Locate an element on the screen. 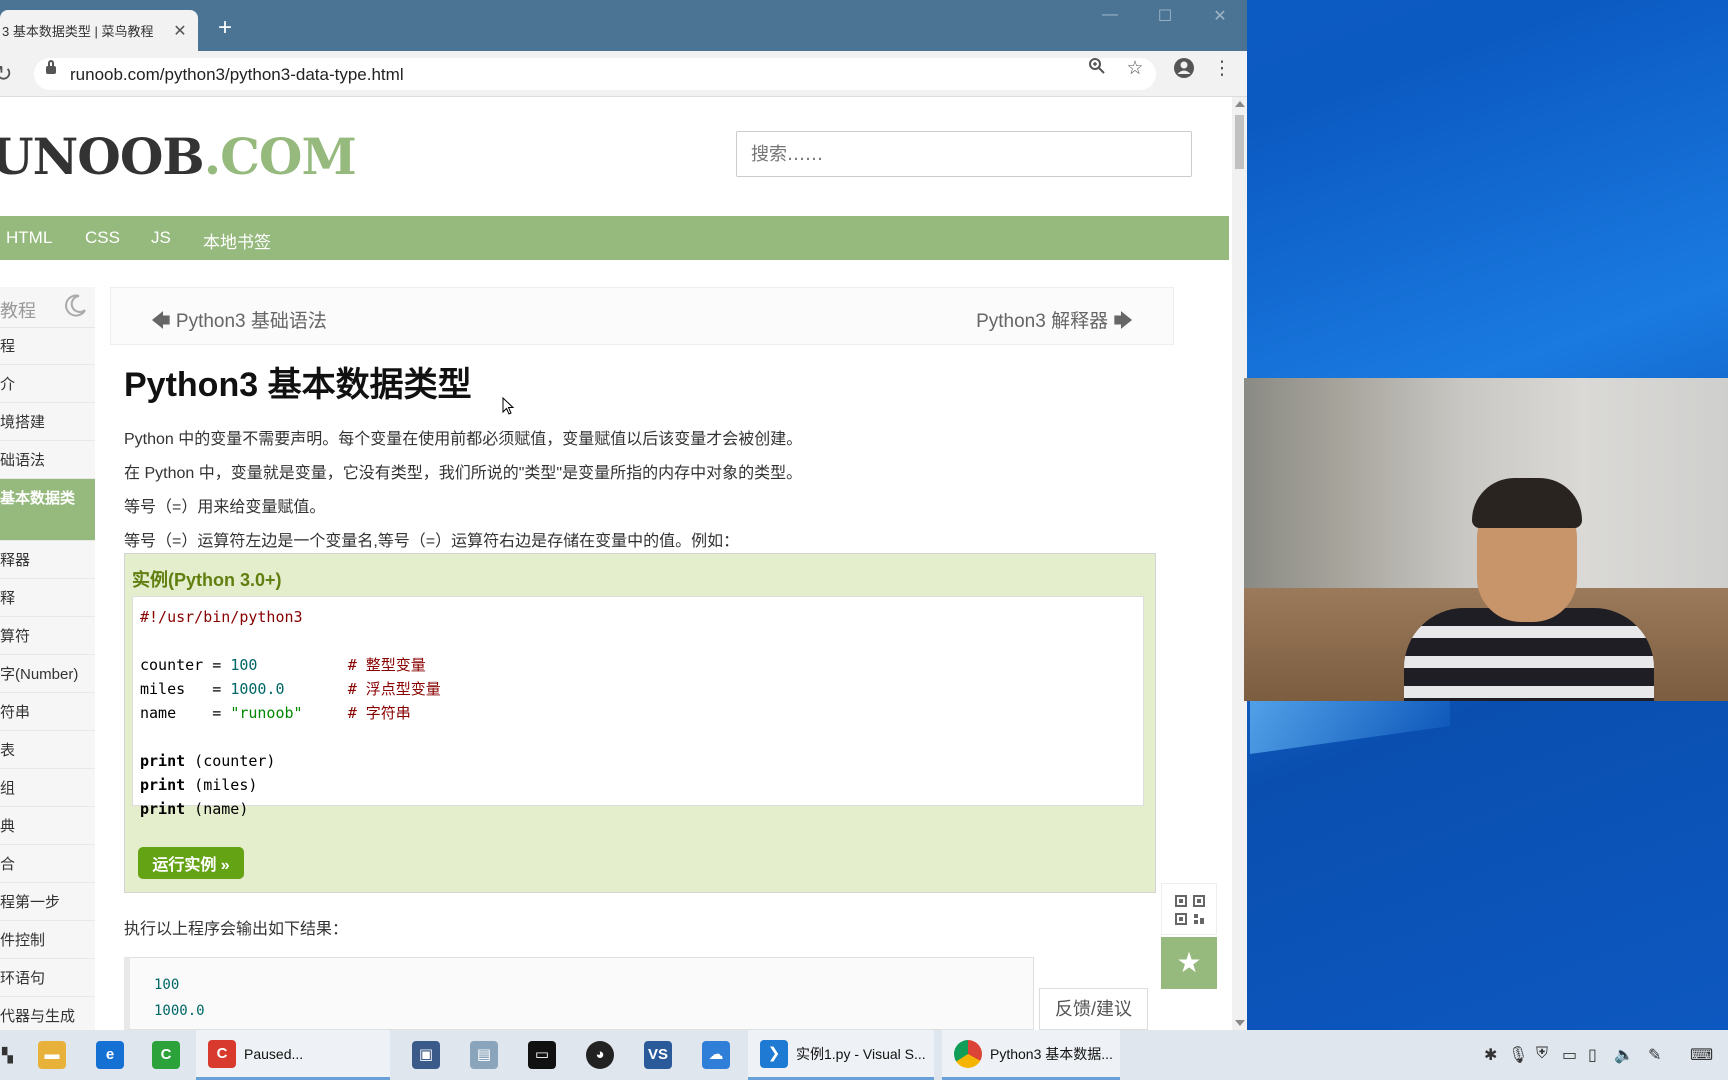 Image resolution: width=1728 pixels, height=1080 pixels. close-window-button: ✕ is located at coordinates (1220, 16).